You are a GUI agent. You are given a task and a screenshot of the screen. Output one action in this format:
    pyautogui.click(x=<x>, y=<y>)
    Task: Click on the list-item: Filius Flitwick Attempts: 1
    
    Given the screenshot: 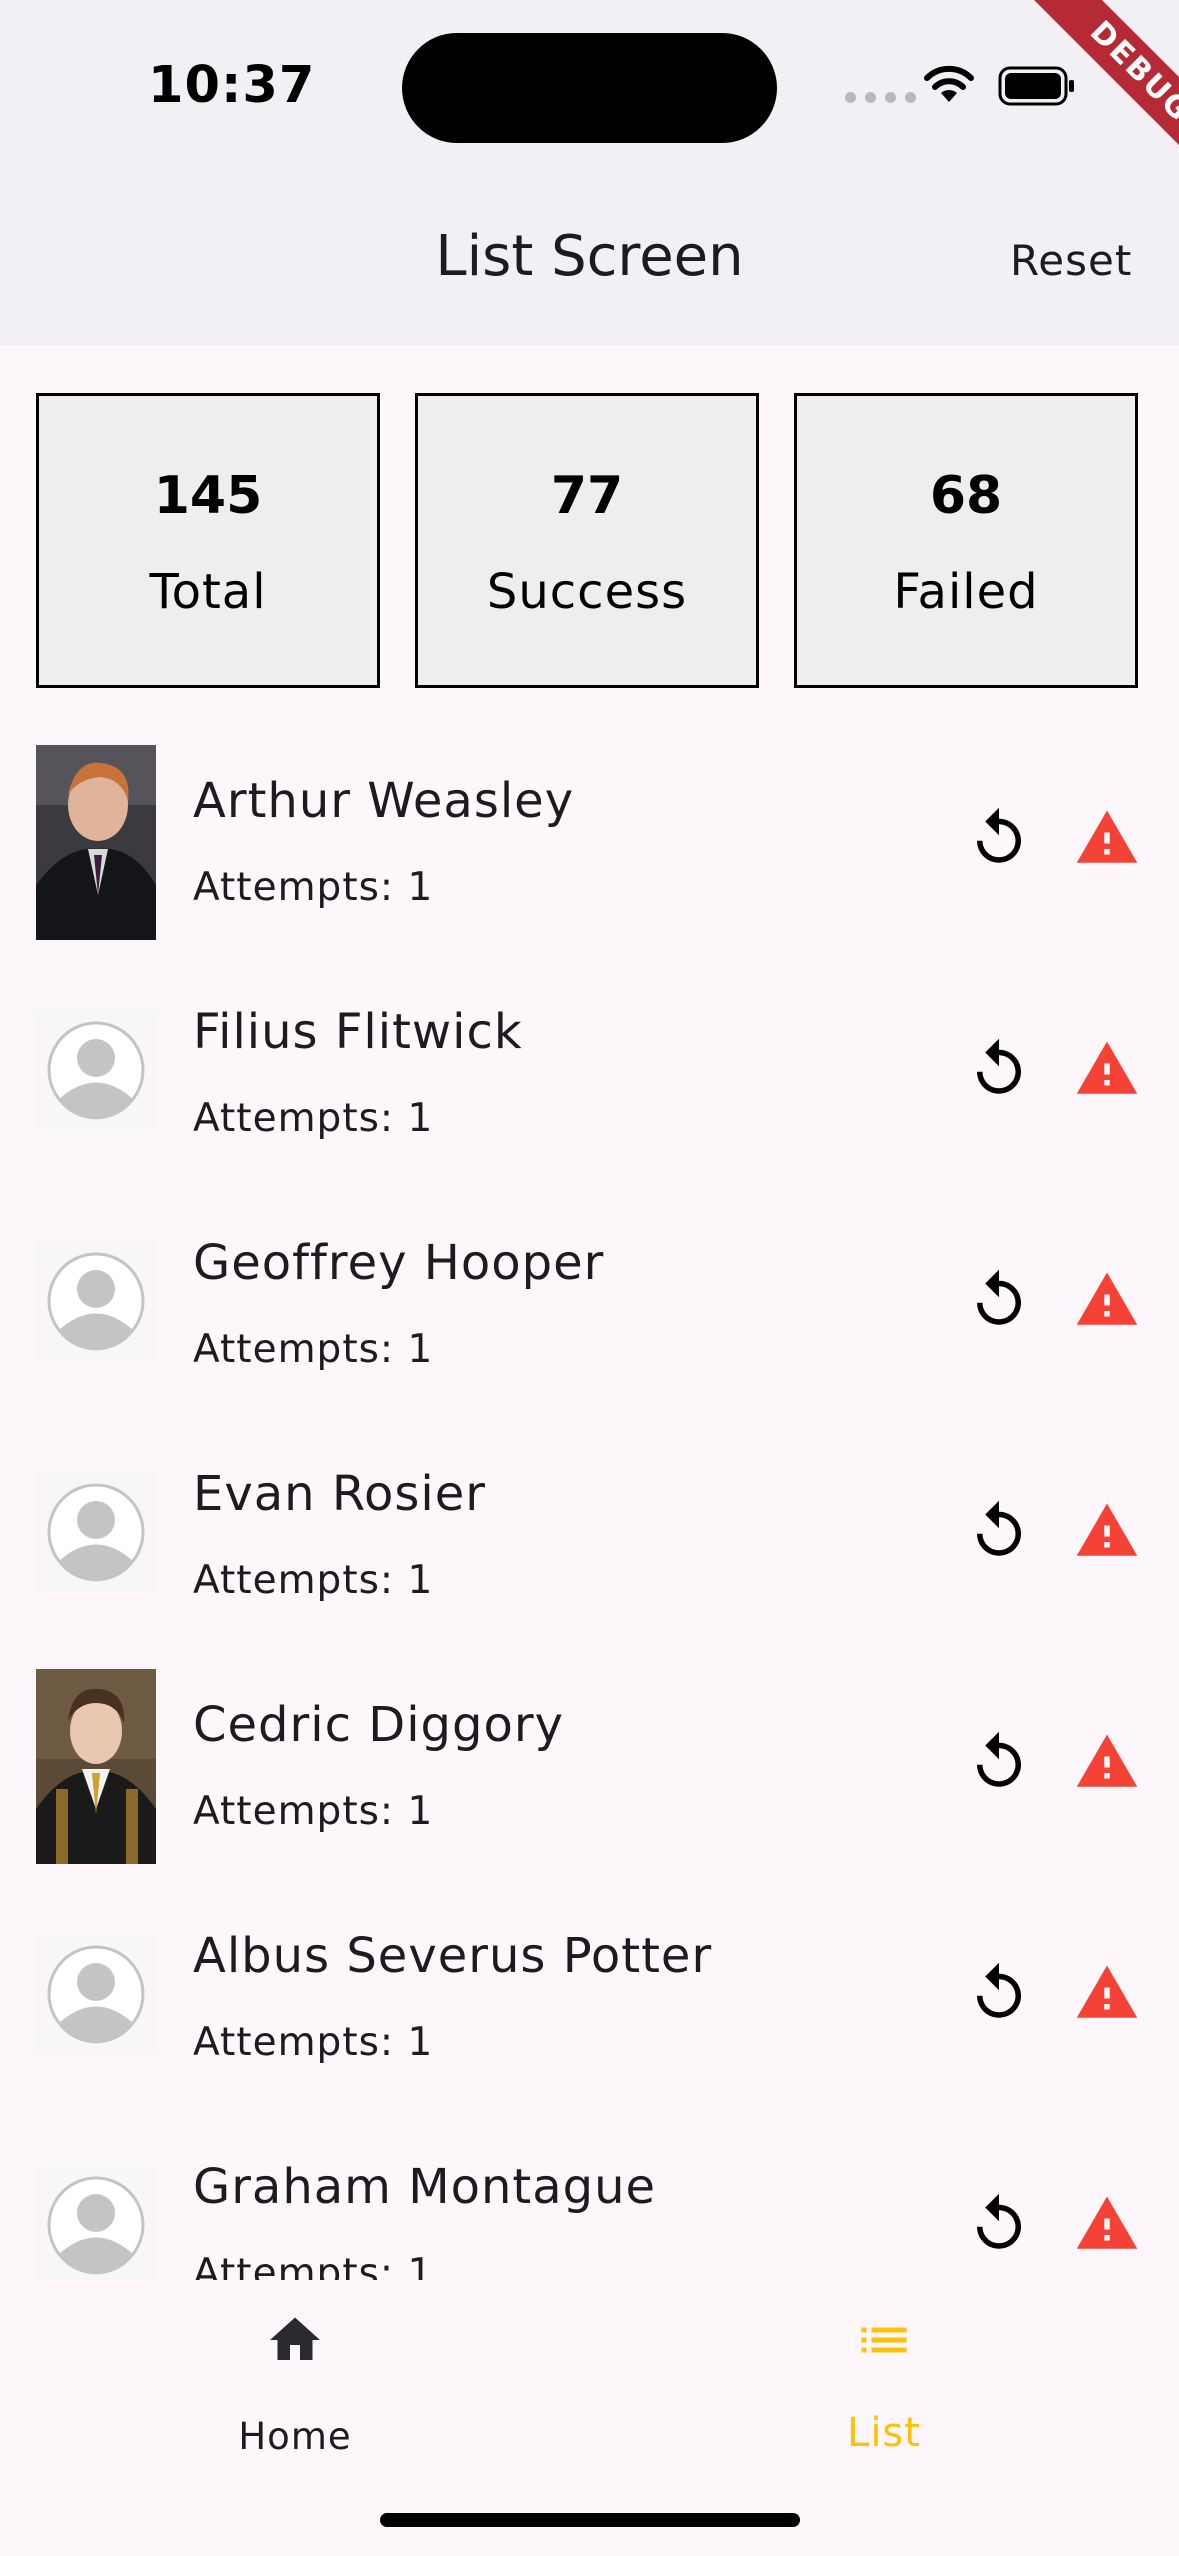 What is the action you would take?
    pyautogui.click(x=589, y=1081)
    